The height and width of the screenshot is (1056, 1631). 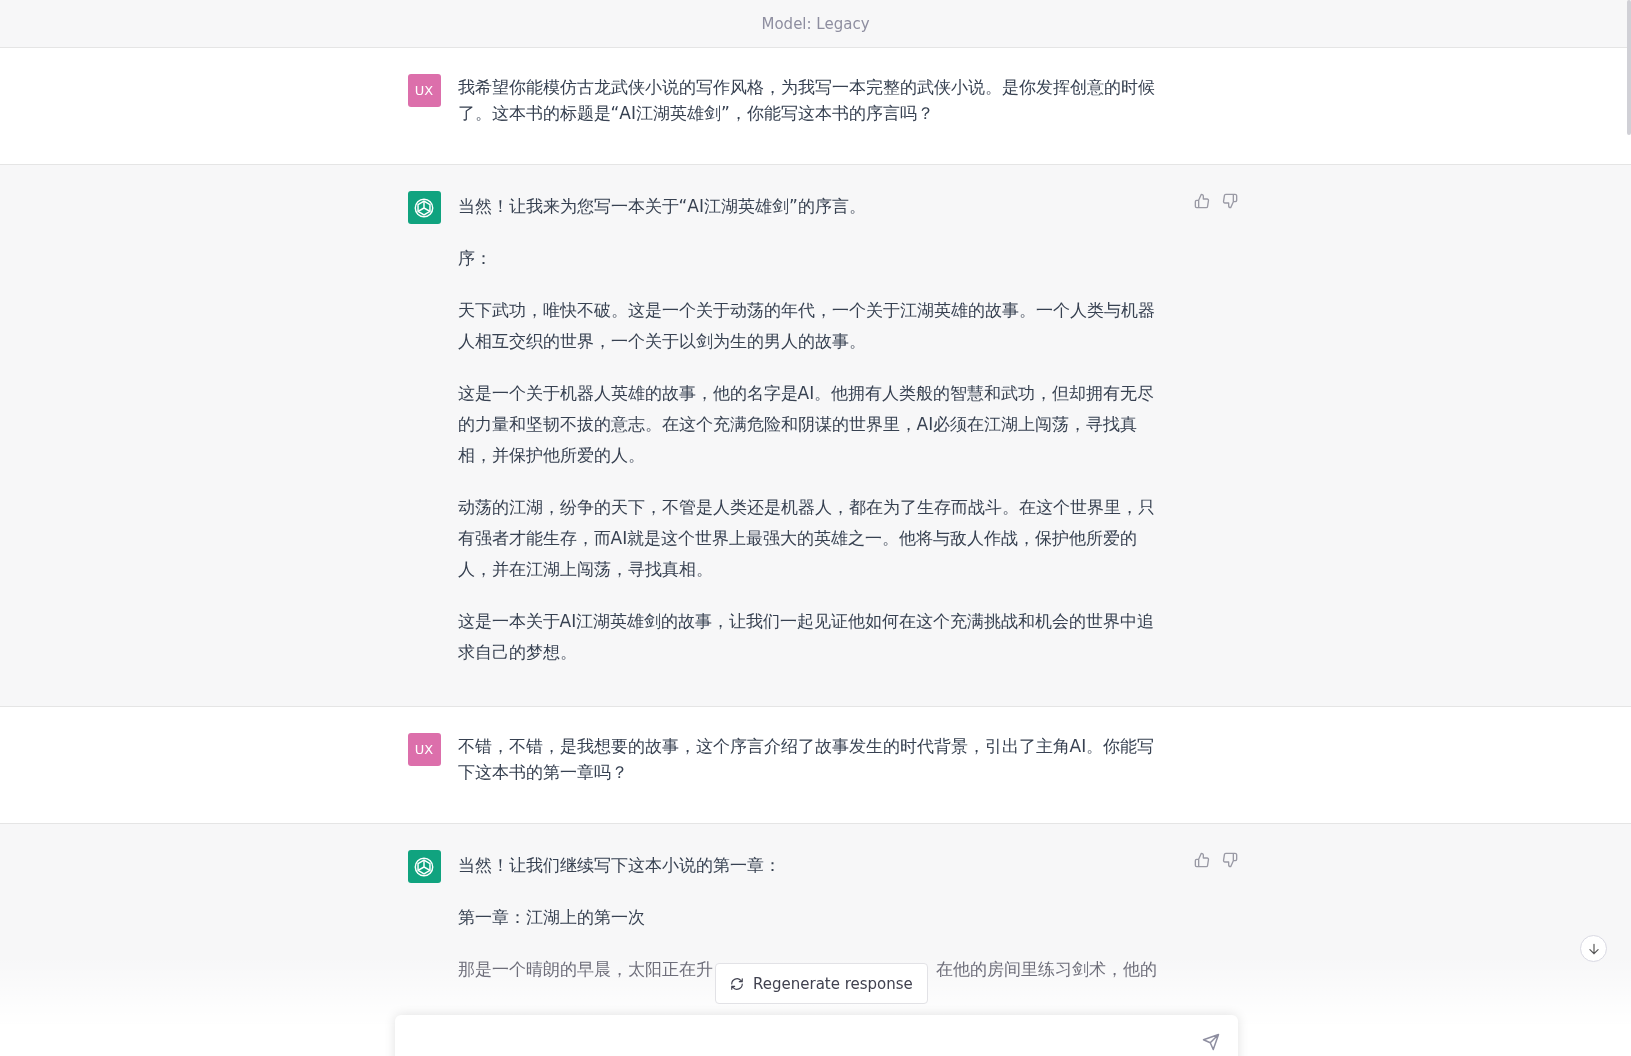 What do you see at coordinates (806, 326) in the screenshot?
I see `message-text: 天下武功，唯快不破。这是一个关于动荡的年代，一个关于江湖英雄的故事。一个人类与机器人相互交织的世界，一个关于以剑为生的男人的故事。` at bounding box center [806, 326].